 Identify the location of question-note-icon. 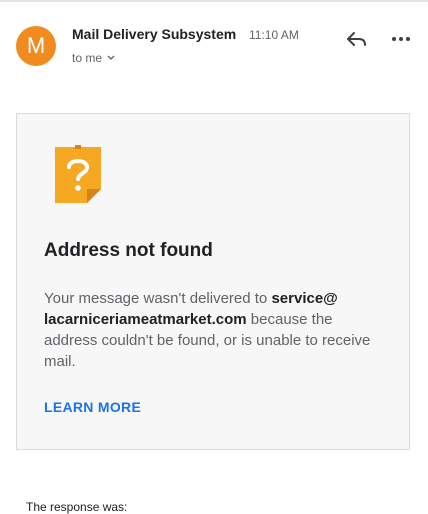
(78, 175).